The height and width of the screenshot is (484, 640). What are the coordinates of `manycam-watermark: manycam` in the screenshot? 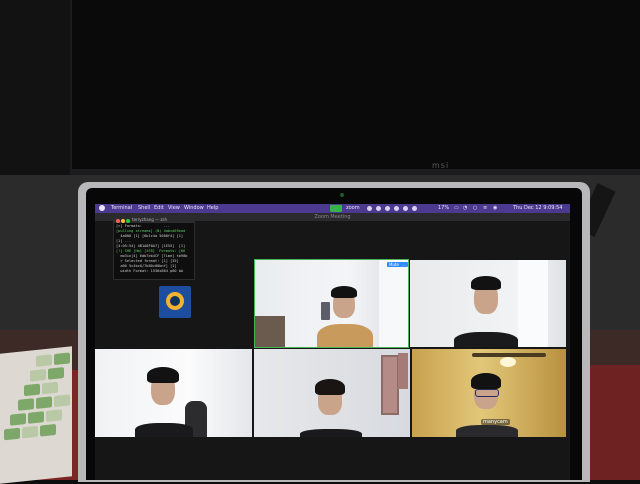 It's located at (495, 422).